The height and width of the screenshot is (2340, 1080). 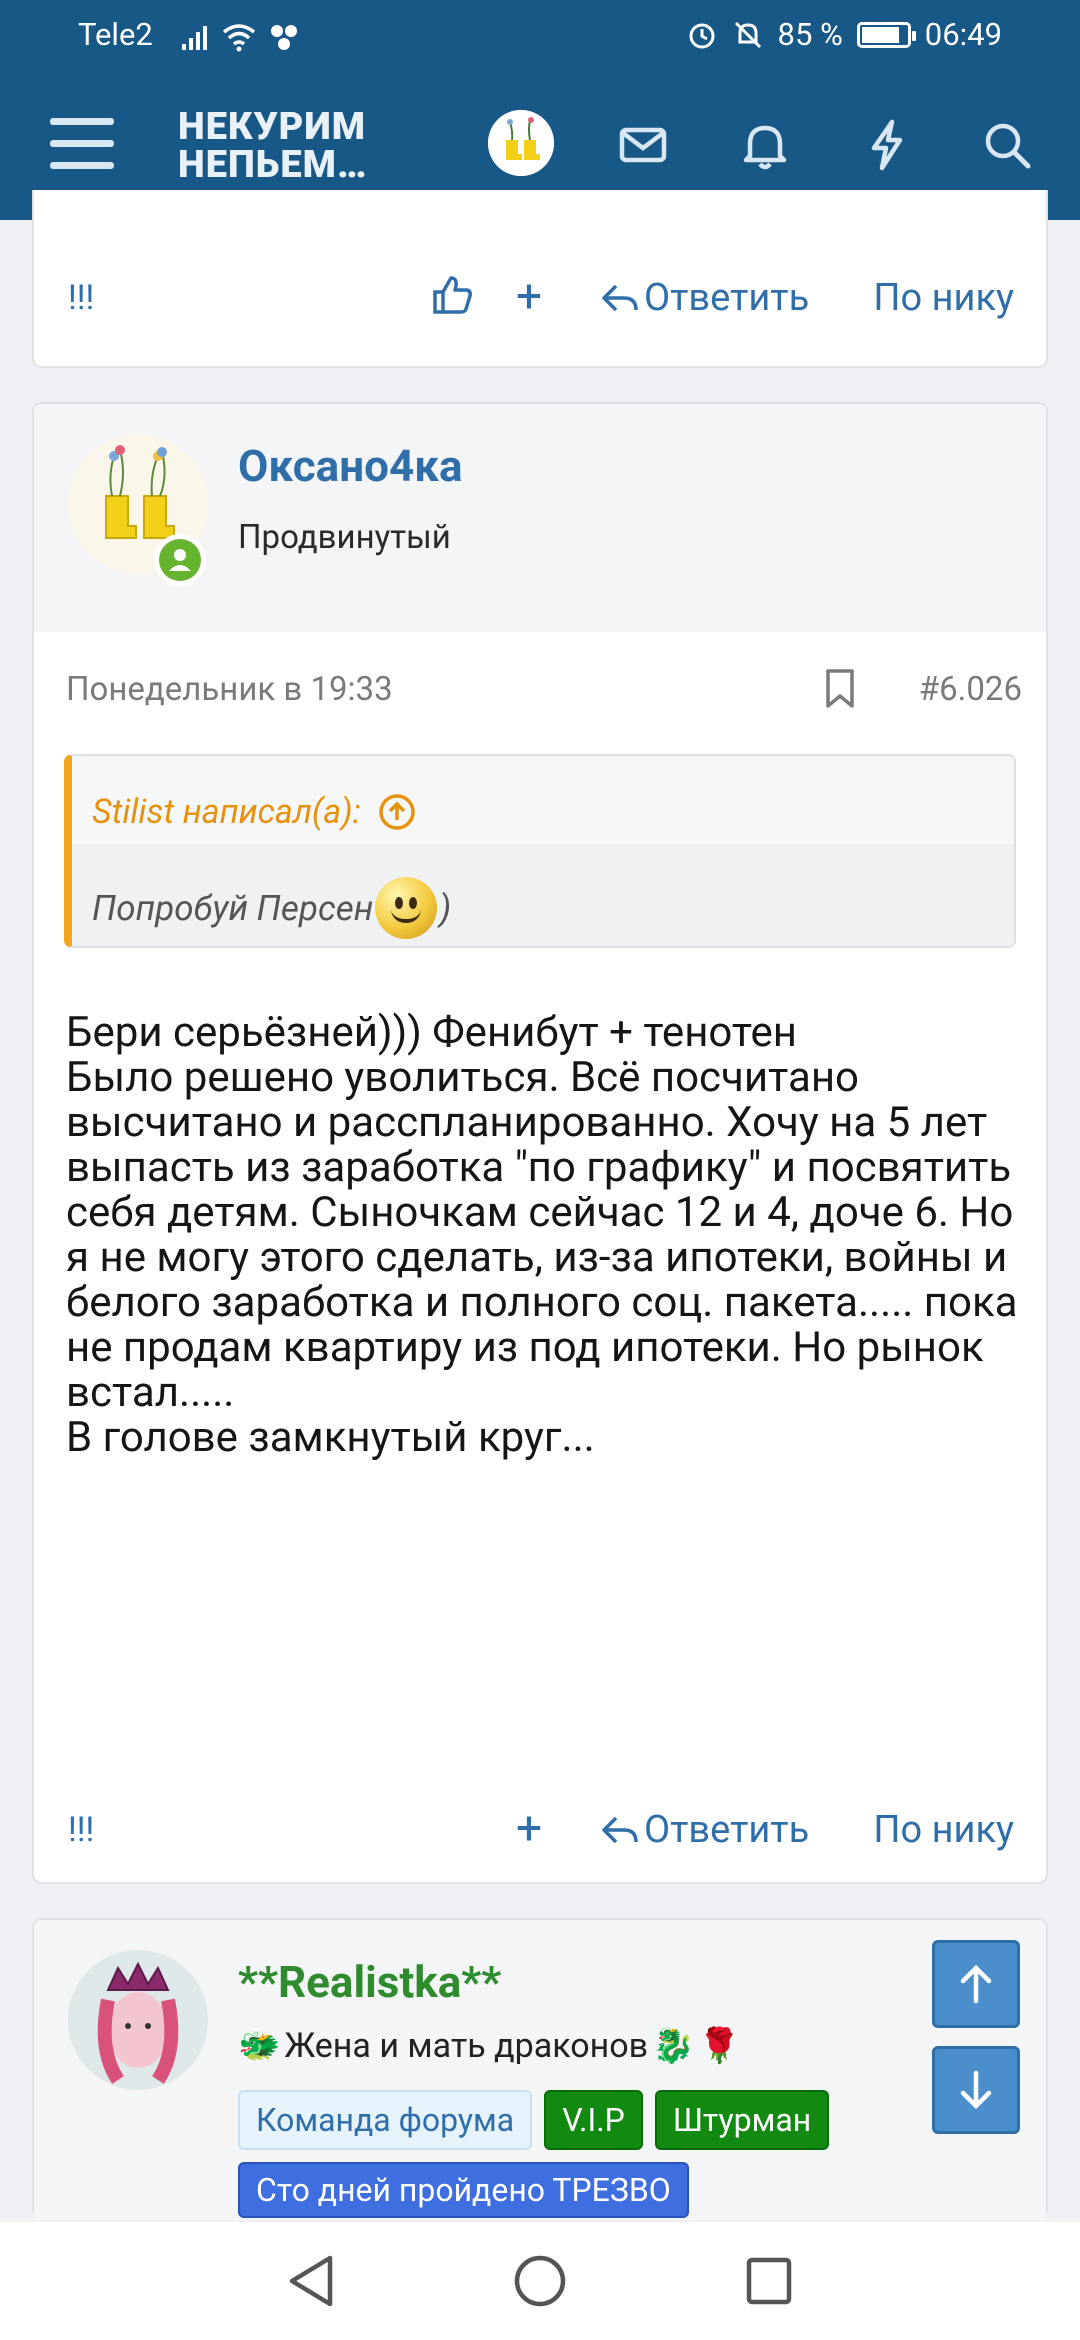 I want to click on dragon-icon: 🐲, so click(x=259, y=2046).